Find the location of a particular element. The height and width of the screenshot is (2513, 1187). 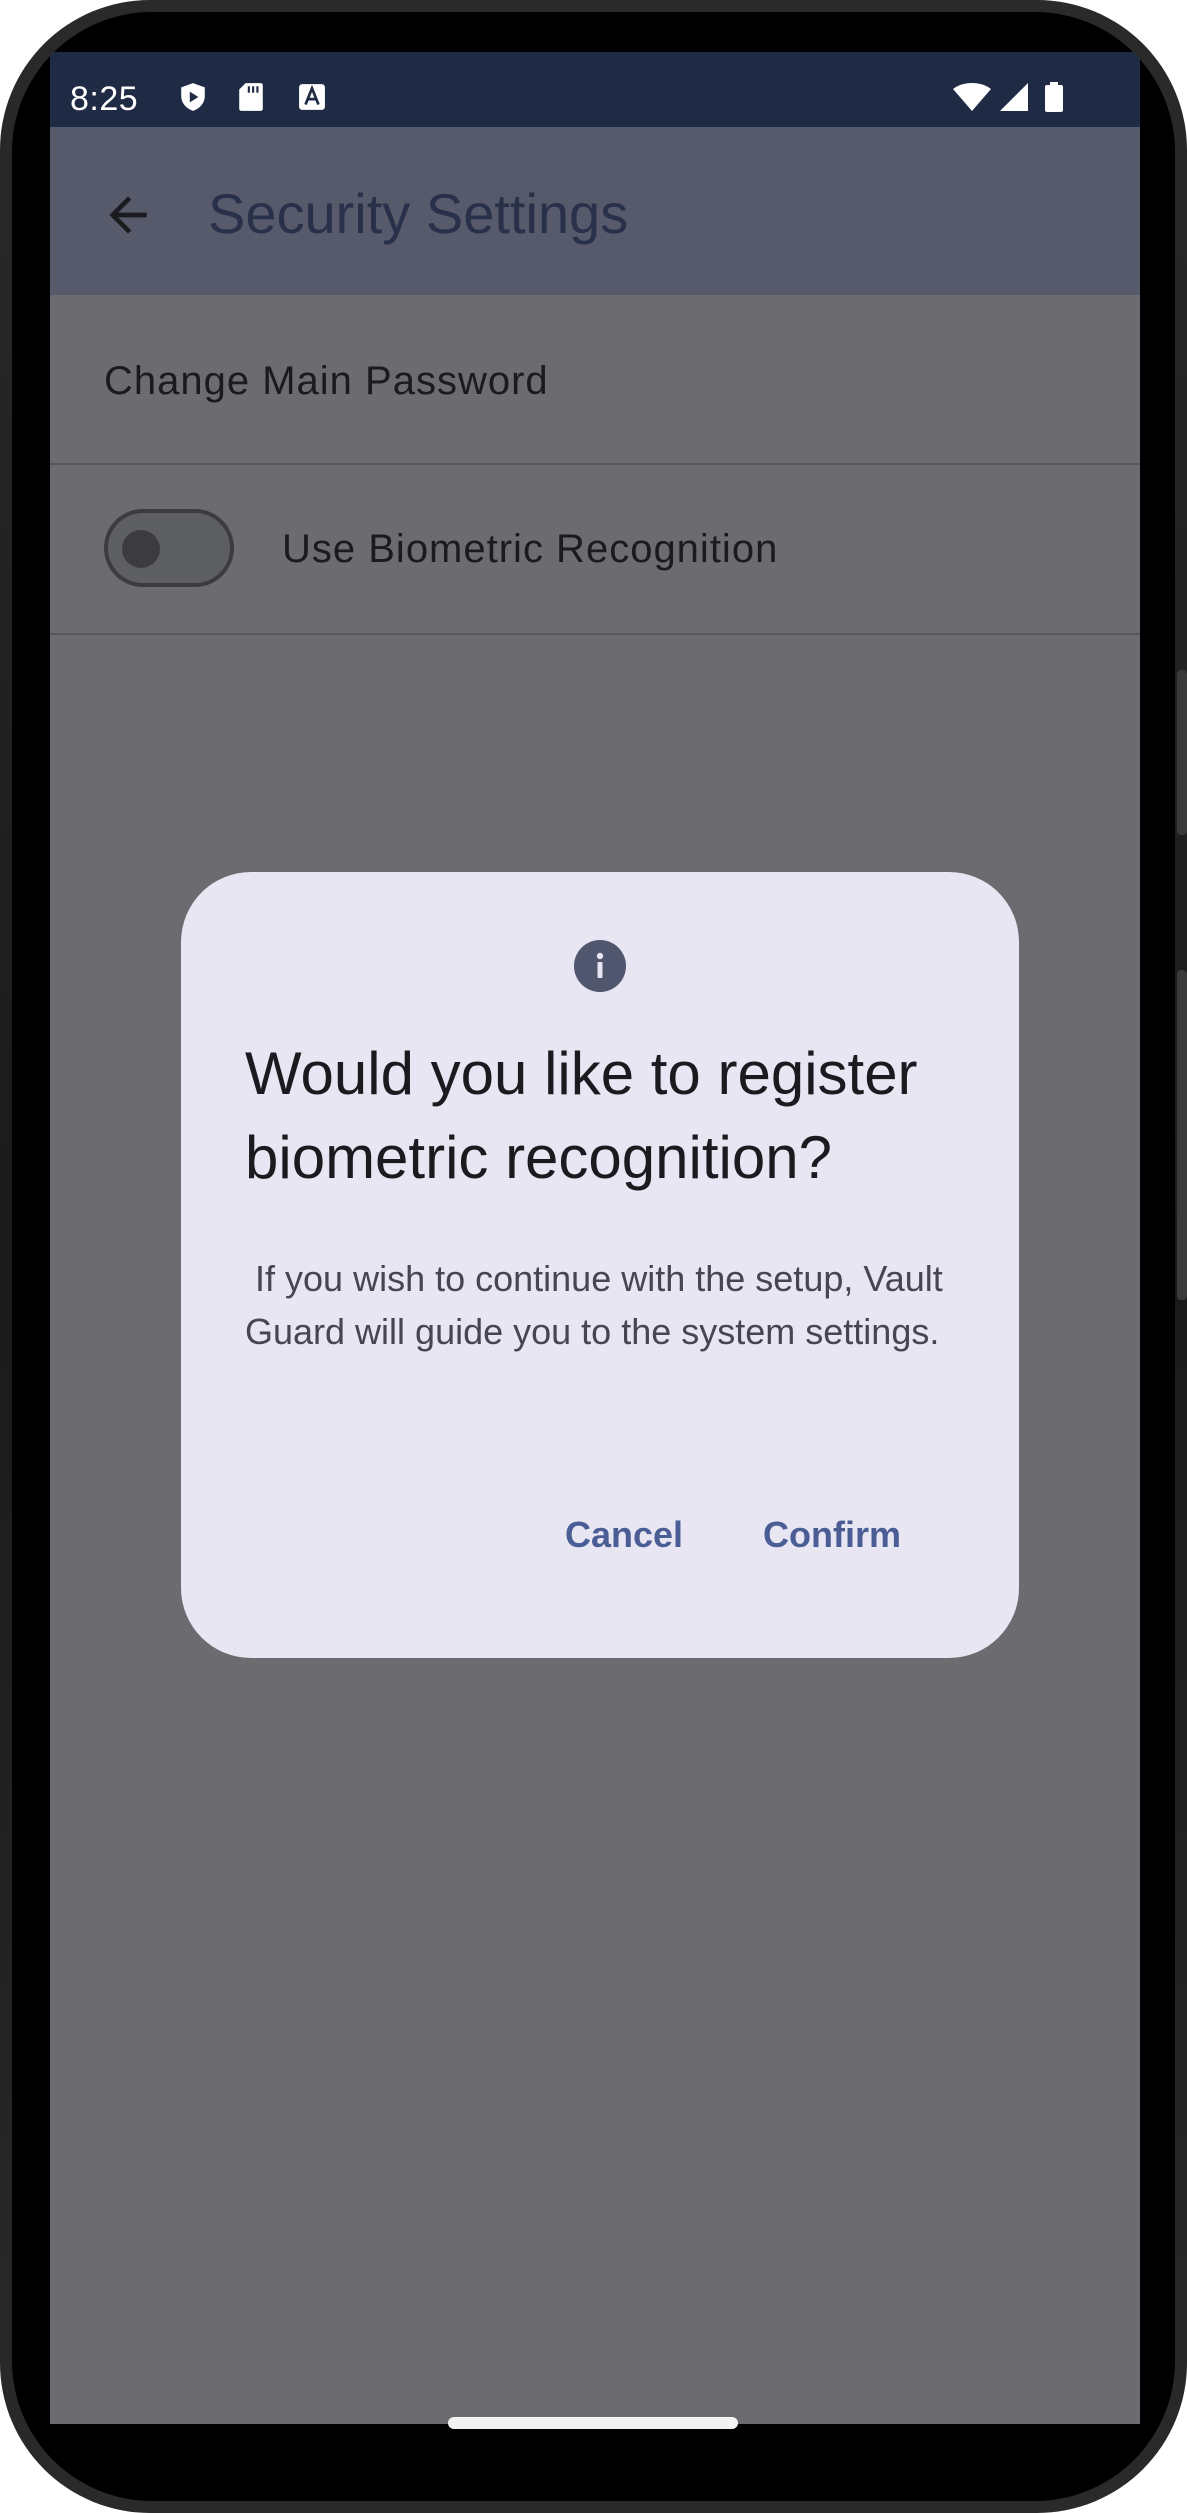

confirm-button: Confirm is located at coordinates (832, 1535).